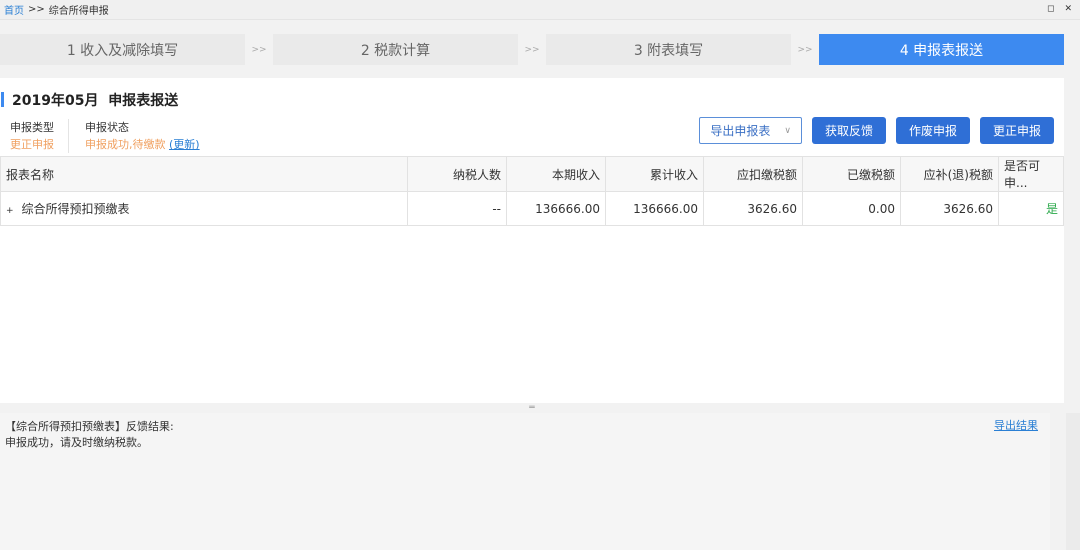 The image size is (1080, 550). What do you see at coordinates (556, 174) in the screenshot?
I see `col-header: 本期收入` at bounding box center [556, 174].